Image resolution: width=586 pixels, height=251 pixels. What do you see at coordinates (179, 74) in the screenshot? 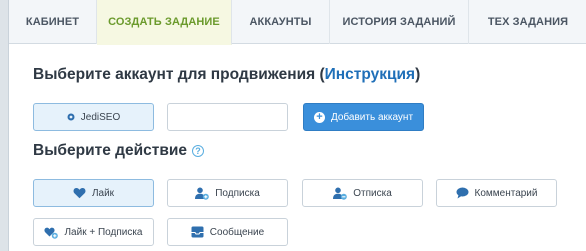
I see `account-title-text: Выберите аккаунт для продвижения (` at bounding box center [179, 74].